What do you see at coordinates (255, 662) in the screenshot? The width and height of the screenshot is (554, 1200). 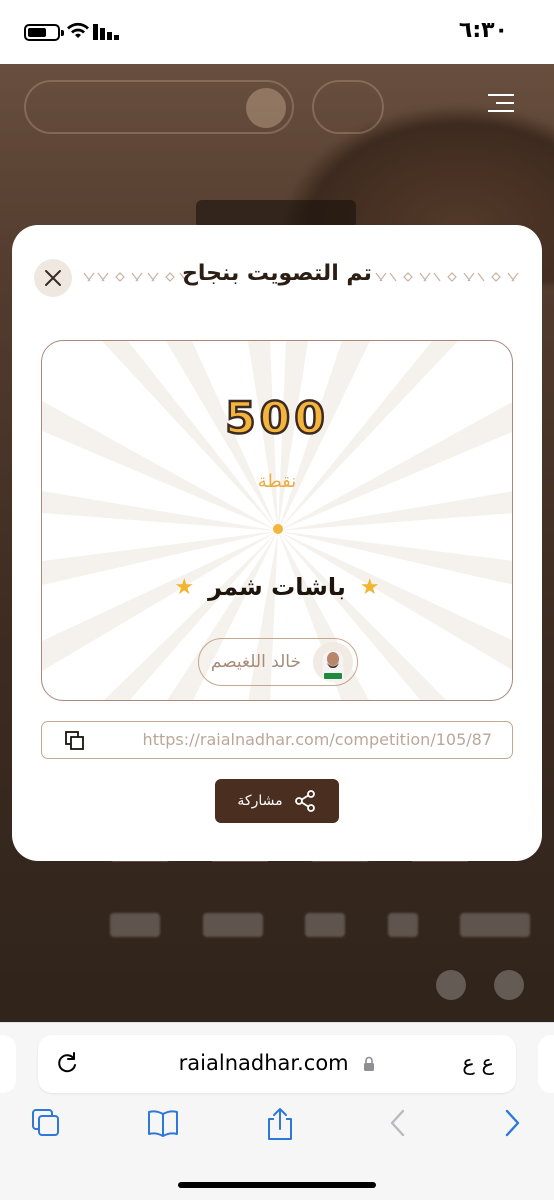 I see `player-name: خالد اللغيصم` at bounding box center [255, 662].